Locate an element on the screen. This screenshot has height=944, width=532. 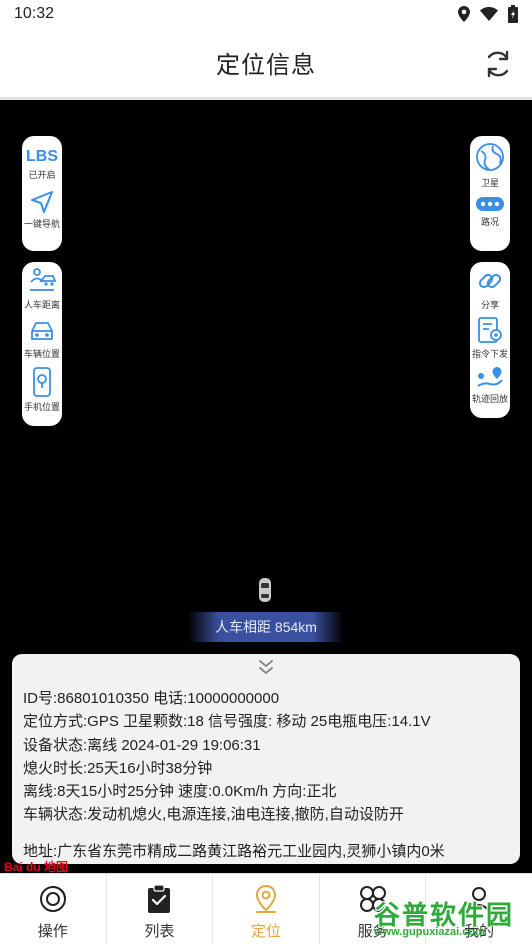
navigate-button: 一键导航 is located at coordinates (42, 209).